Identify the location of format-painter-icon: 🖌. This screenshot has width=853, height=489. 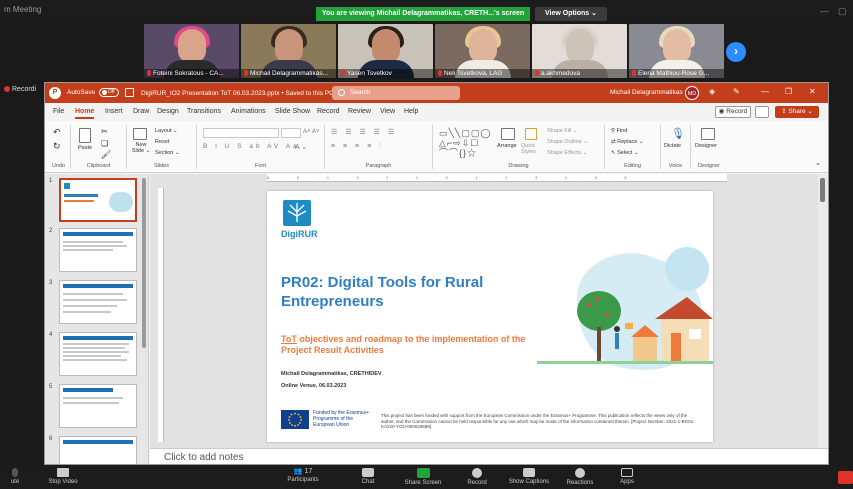
(106, 154).